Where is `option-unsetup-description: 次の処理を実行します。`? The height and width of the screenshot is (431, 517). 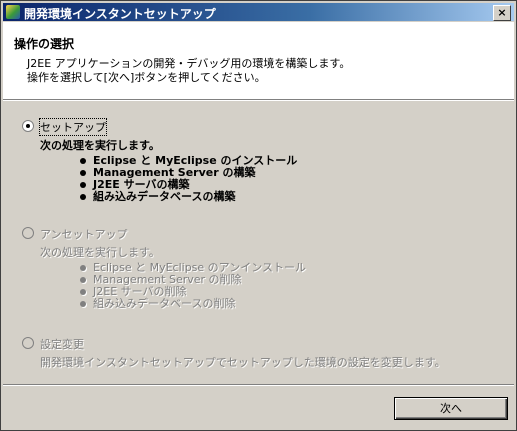 option-unsetup-description: 次の処理を実行します。 is located at coordinates (100, 252).